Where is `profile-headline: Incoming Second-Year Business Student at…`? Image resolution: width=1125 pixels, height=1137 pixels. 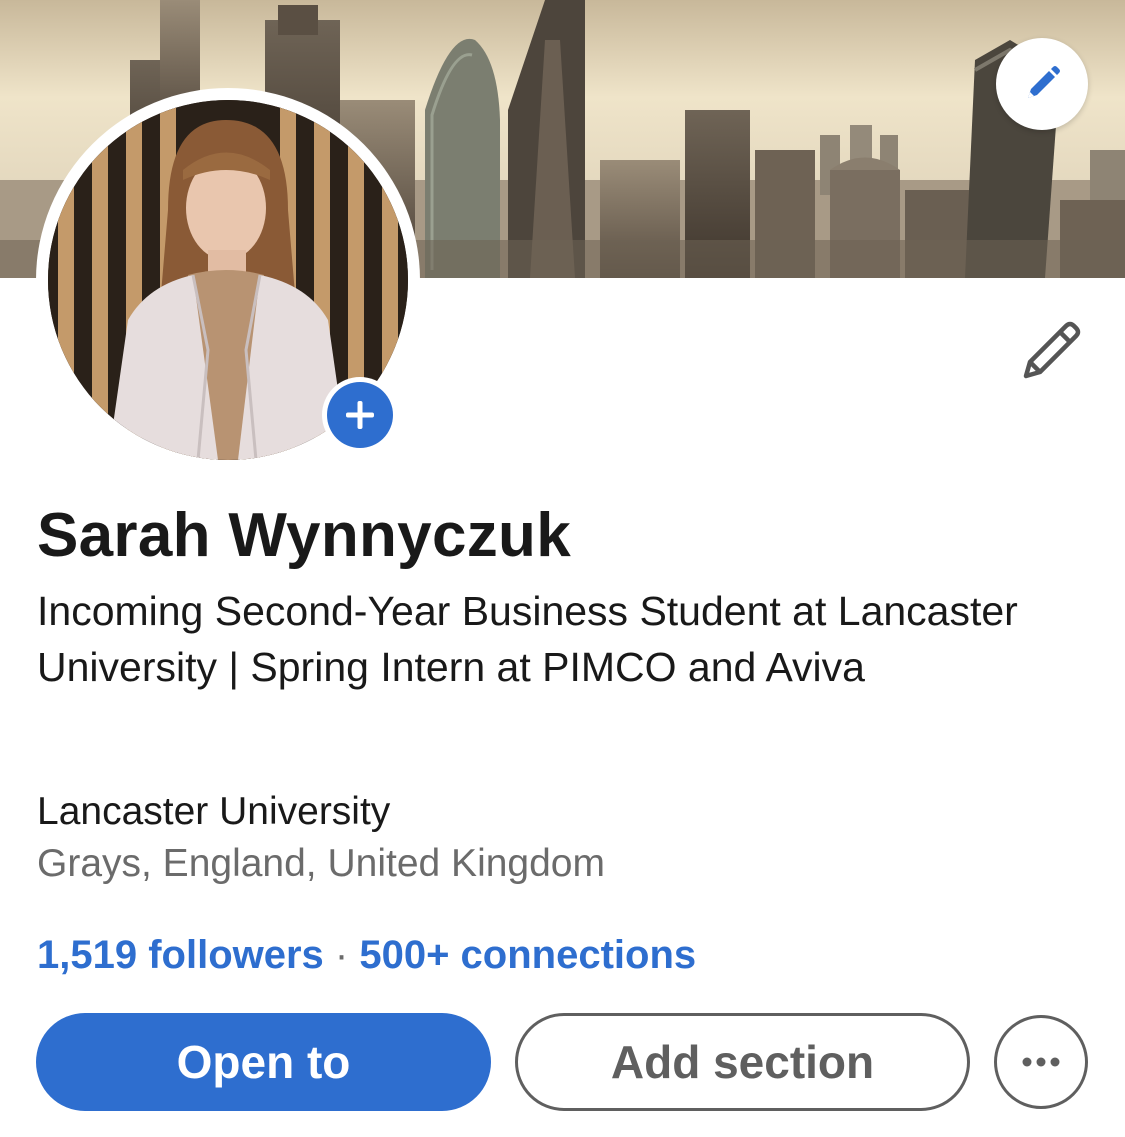 profile-headline: Incoming Second-Year Business Student at… is located at coordinates (527, 639).